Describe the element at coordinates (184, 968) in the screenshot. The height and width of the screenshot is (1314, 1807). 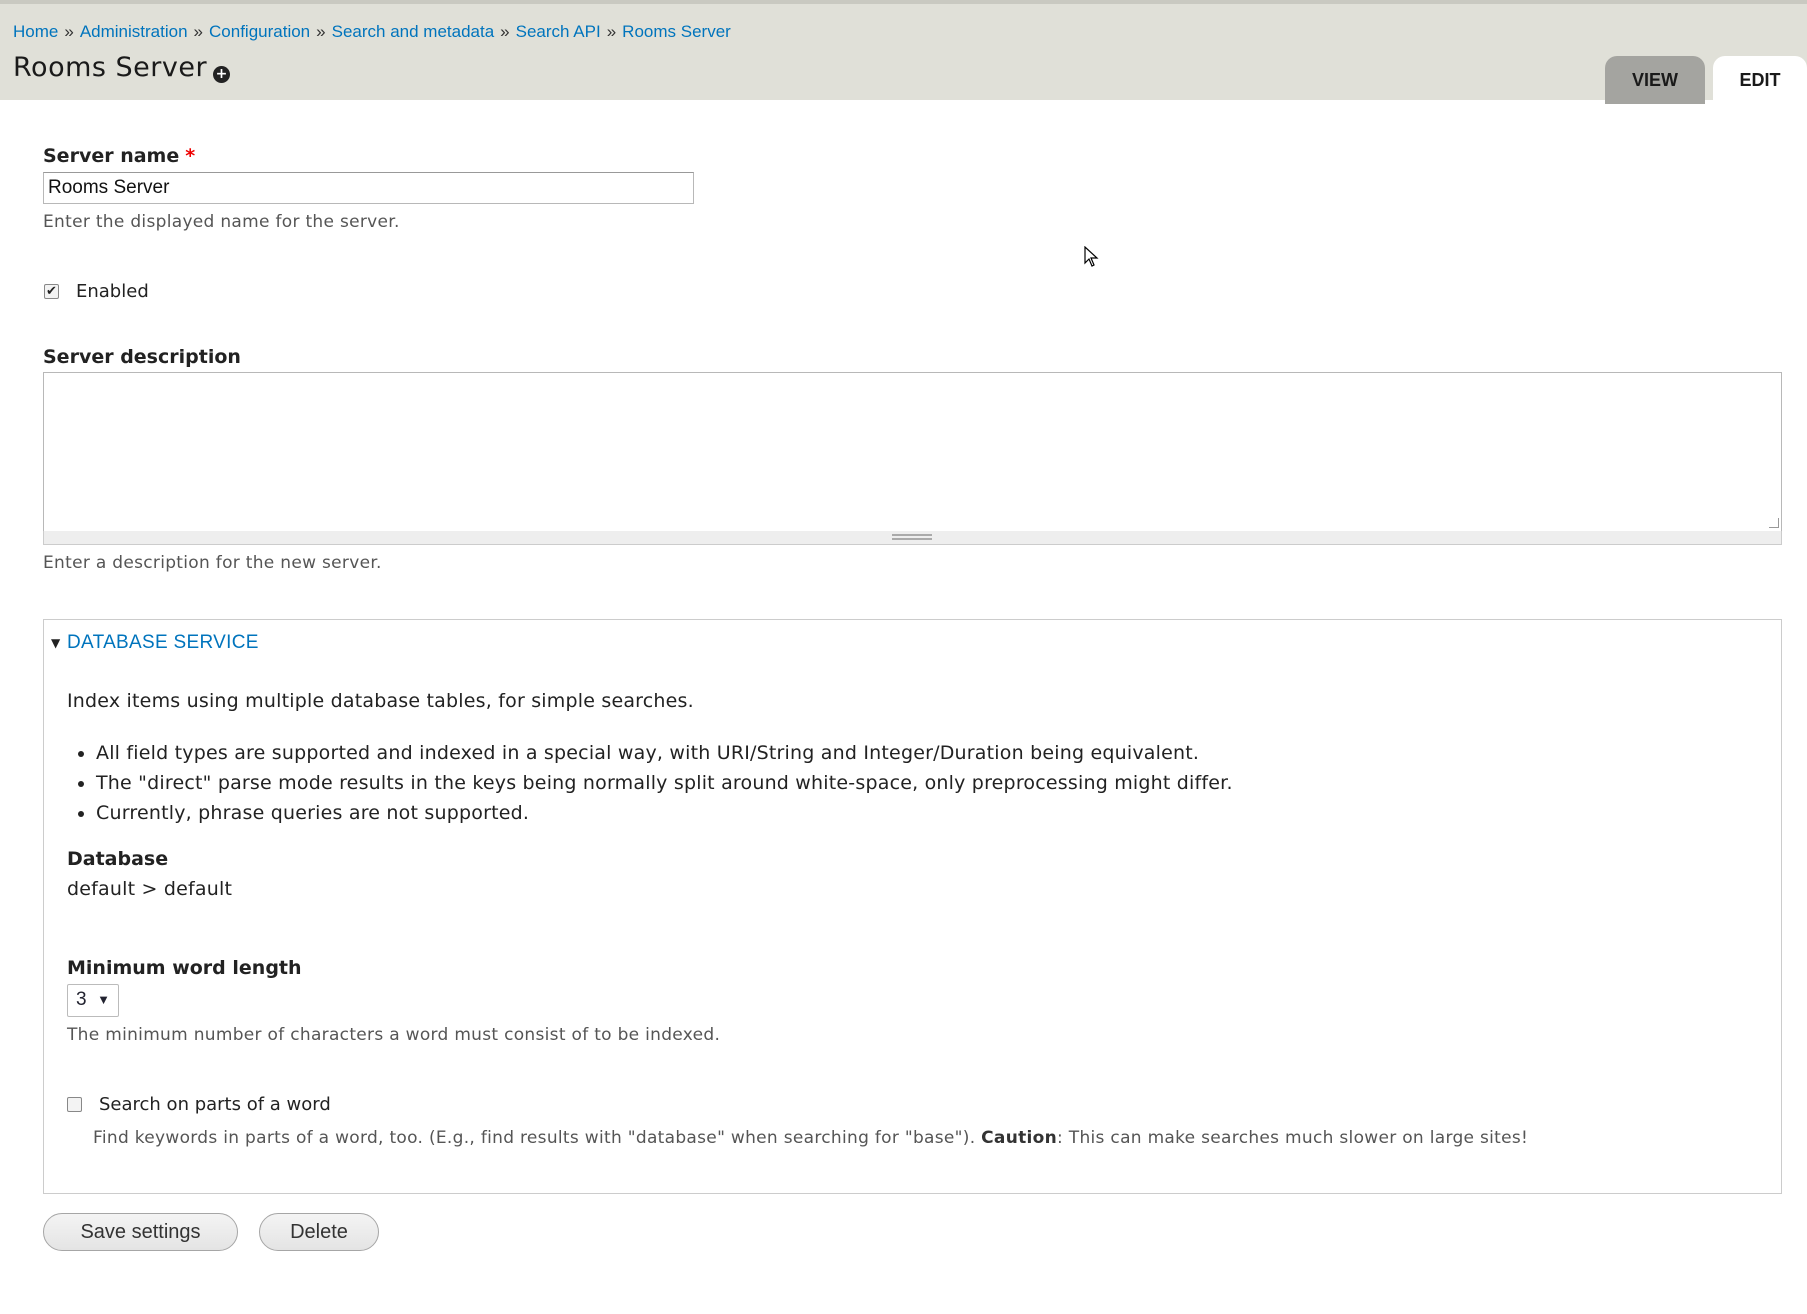
I see `min-word-length-label: Minimum word length` at that location.